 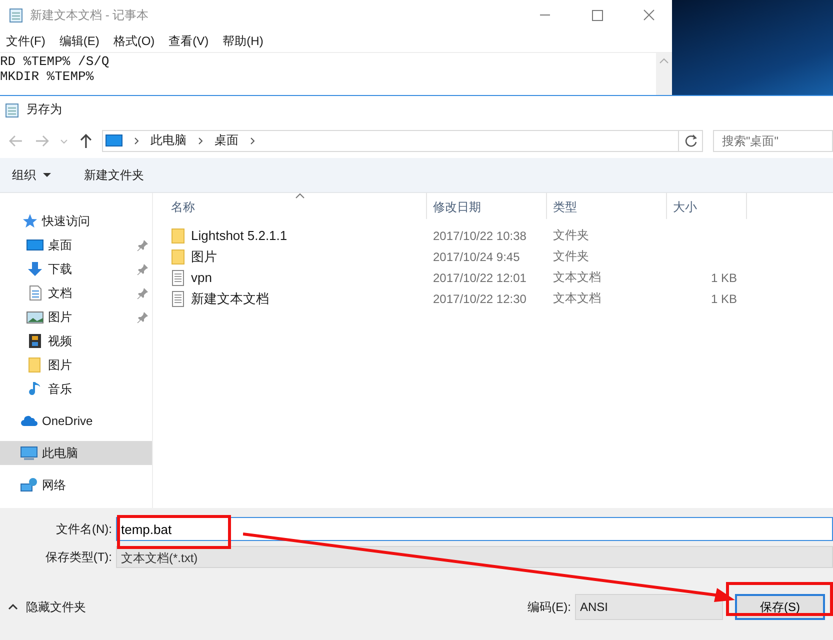 I want to click on sidebar-item: 文档, so click(x=76, y=293).